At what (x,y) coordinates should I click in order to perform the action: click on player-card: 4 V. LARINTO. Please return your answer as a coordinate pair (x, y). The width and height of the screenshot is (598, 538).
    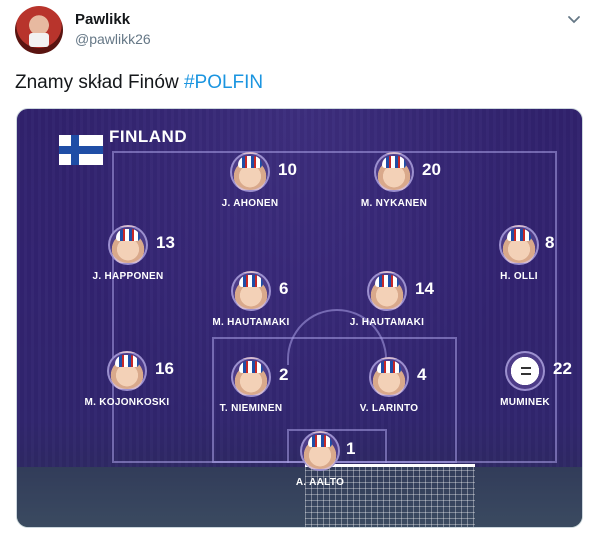
    Looking at the image, I should click on (389, 392).